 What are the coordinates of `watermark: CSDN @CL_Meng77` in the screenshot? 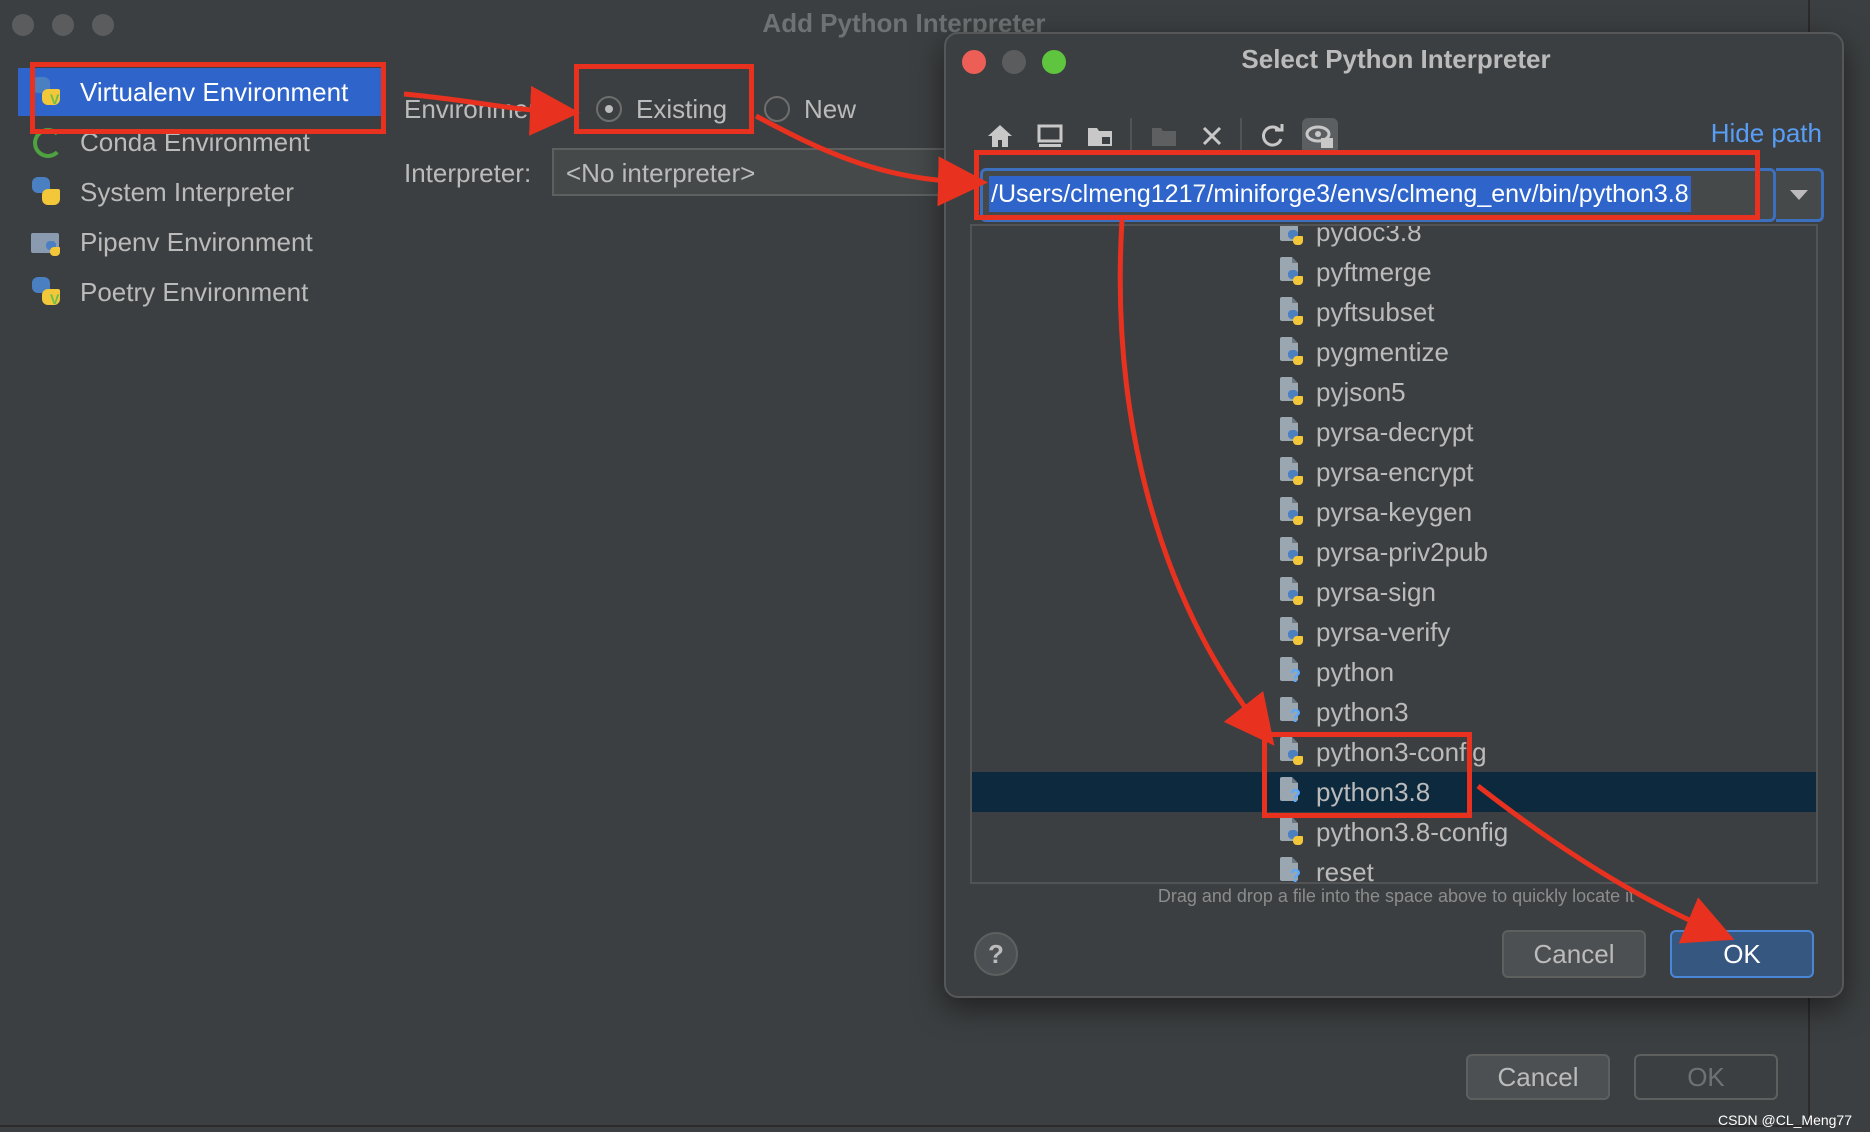 It's located at (1784, 1120).